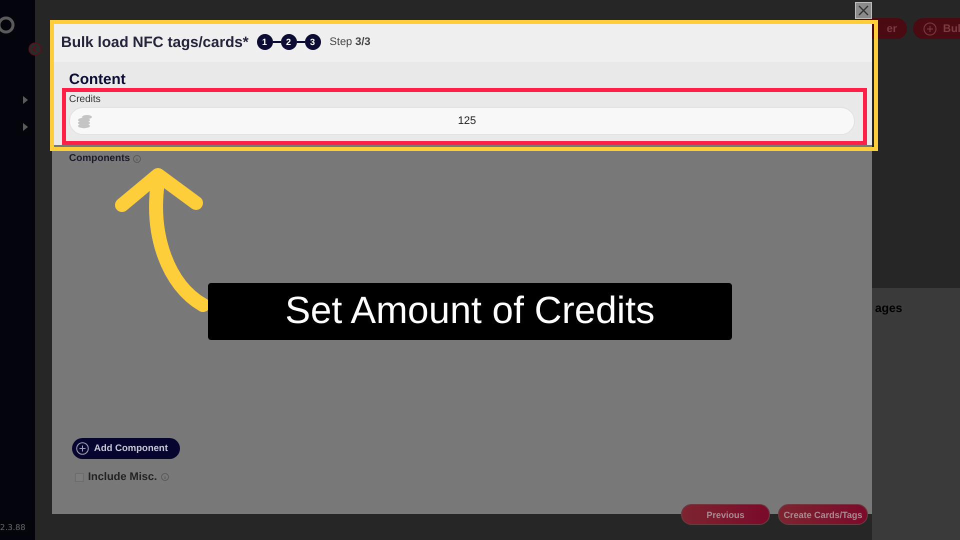 This screenshot has height=540, width=960. I want to click on step-marker: 1, so click(264, 42).